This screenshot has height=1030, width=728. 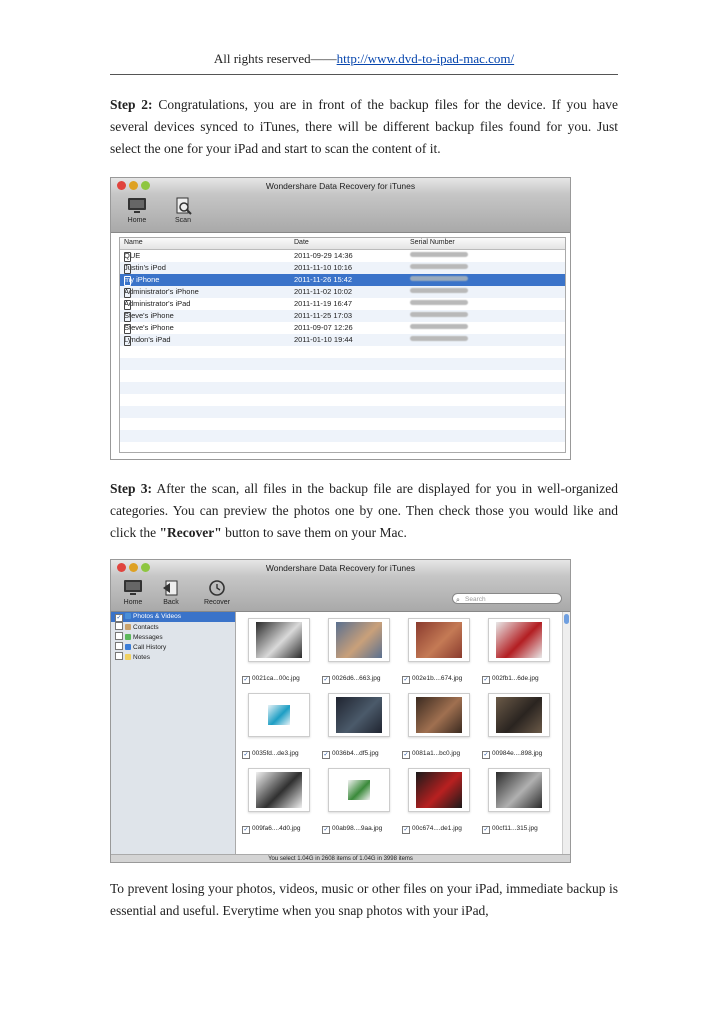 What do you see at coordinates (432, 242) in the screenshot?
I see `col-serial: Serial Number` at bounding box center [432, 242].